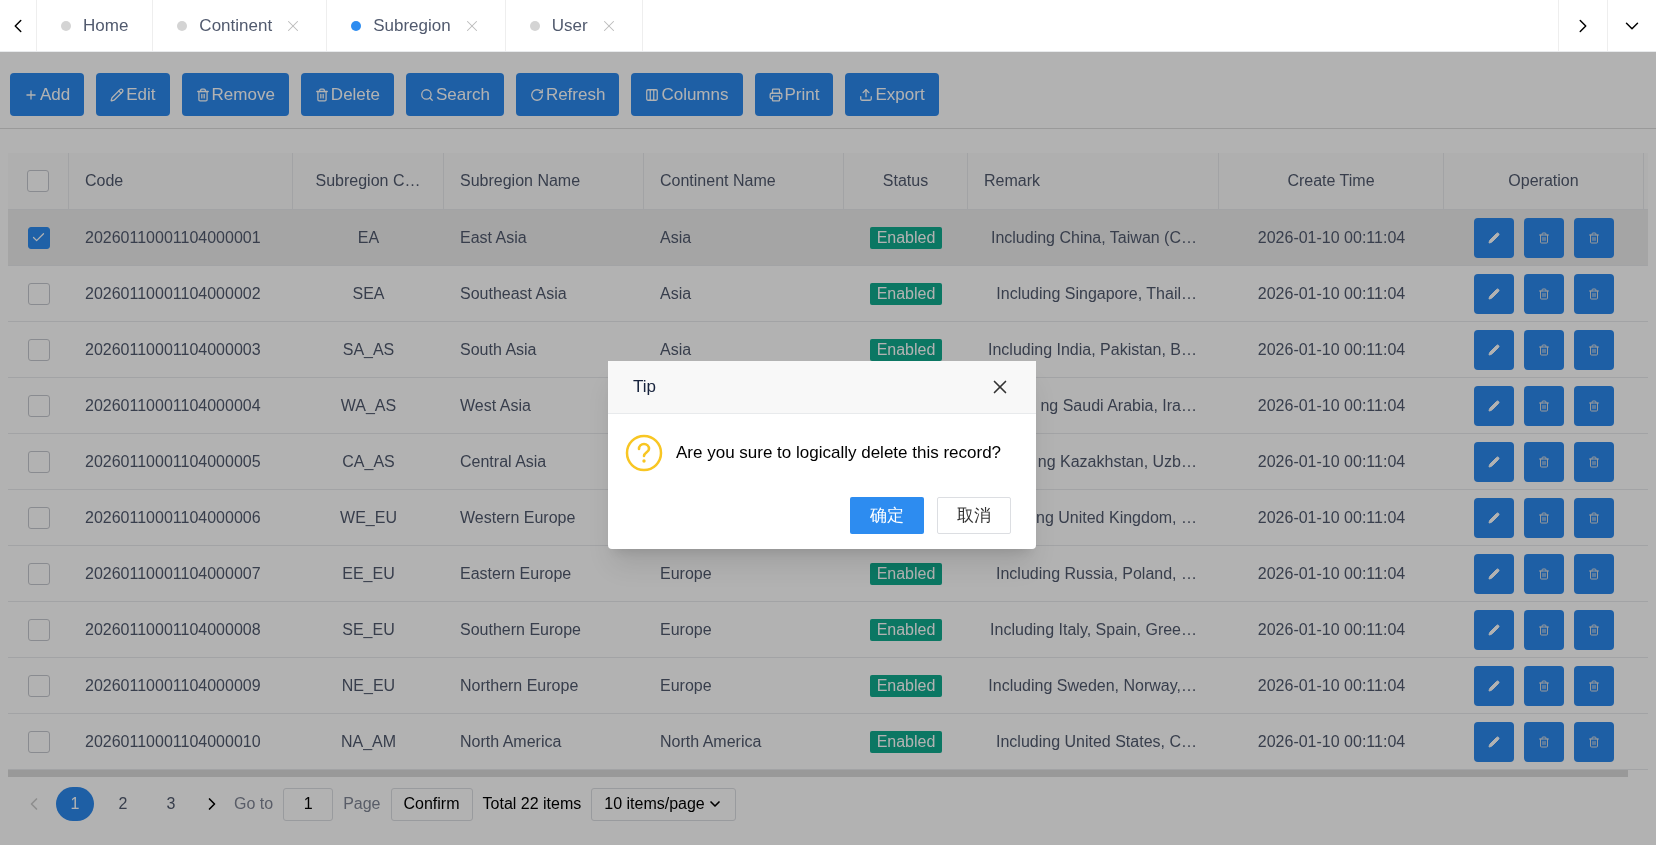  Describe the element at coordinates (416, 25) in the screenshot. I see `tab: Subregion` at that location.